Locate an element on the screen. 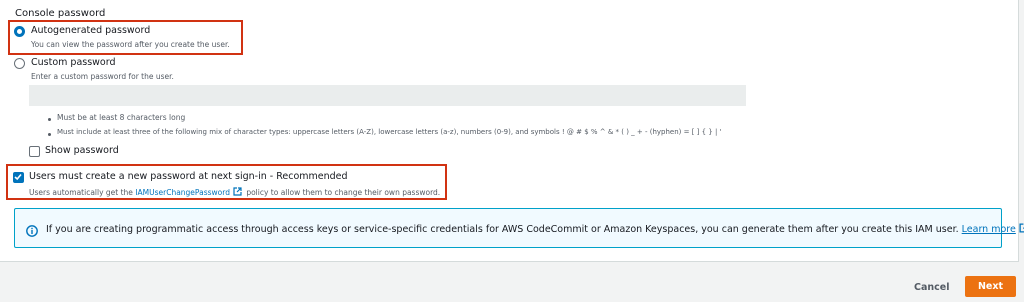  info-icon is located at coordinates (32, 231).